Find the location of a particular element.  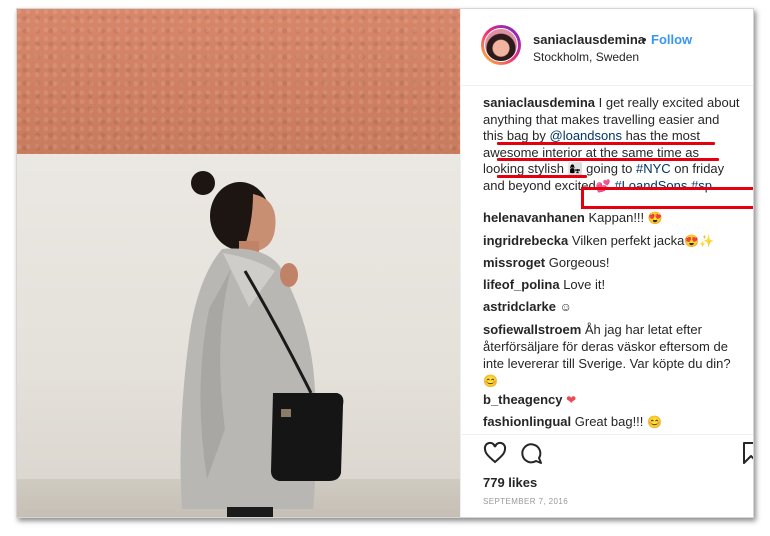

woman-with-bag-figure is located at coordinates (262, 344).